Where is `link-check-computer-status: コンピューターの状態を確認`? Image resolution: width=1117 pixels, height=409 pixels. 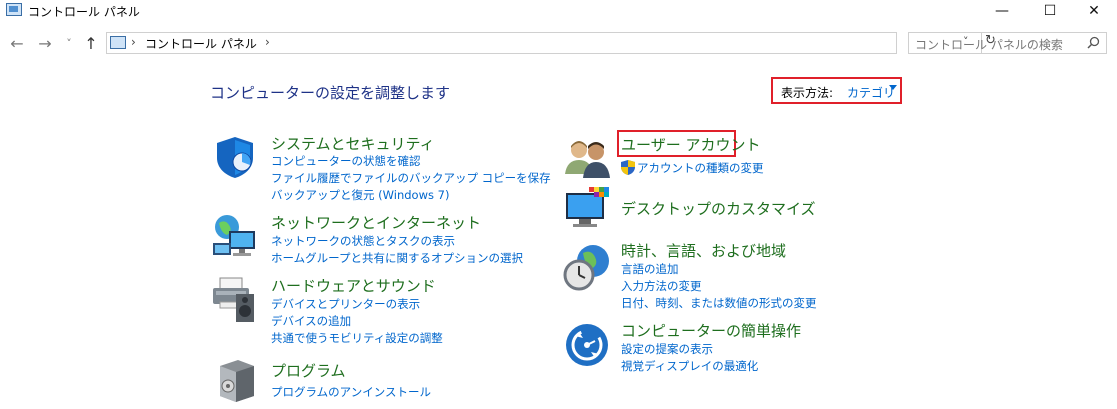 link-check-computer-status: コンピューターの状態を確認 is located at coordinates (346, 161).